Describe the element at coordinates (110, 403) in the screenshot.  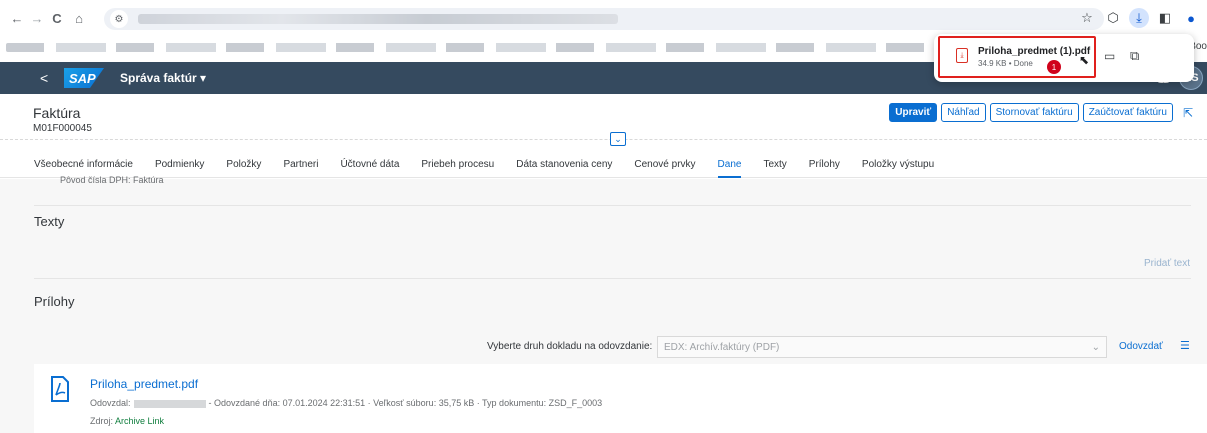
I see `uploaded-by-label: Odovzdal:` at that location.